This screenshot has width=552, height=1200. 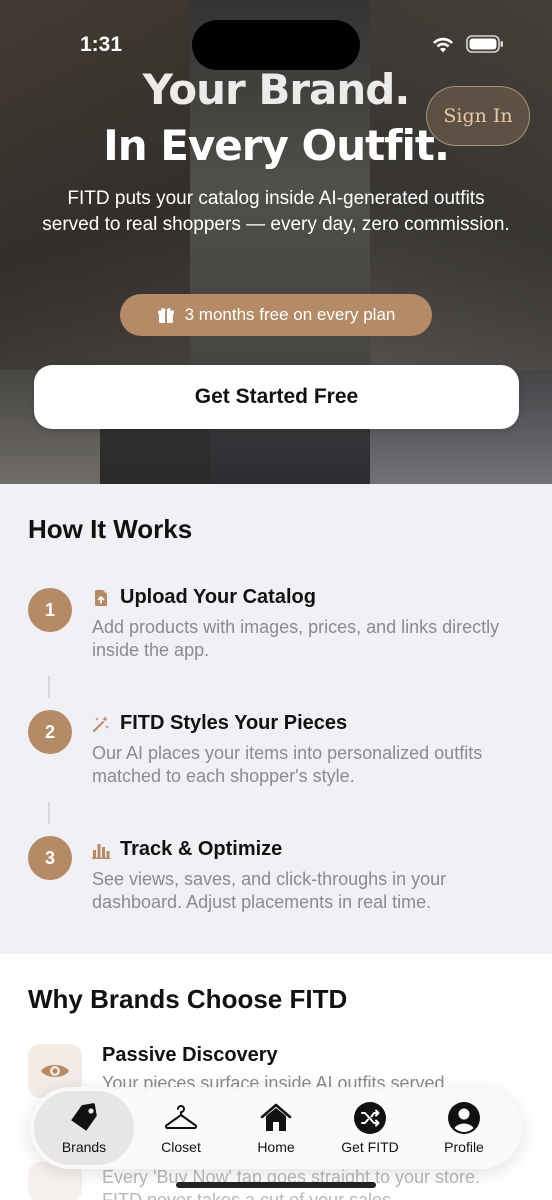 I want to click on tab-label: Brands, so click(x=84, y=1147).